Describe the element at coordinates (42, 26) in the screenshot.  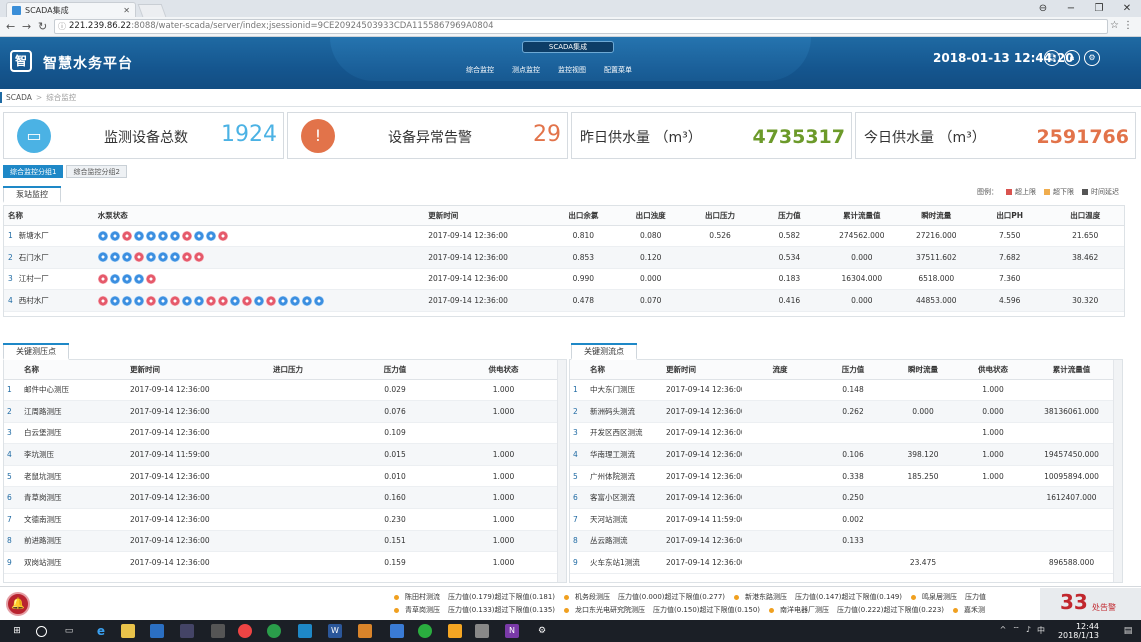
I see `reload-icon: ↻` at that location.